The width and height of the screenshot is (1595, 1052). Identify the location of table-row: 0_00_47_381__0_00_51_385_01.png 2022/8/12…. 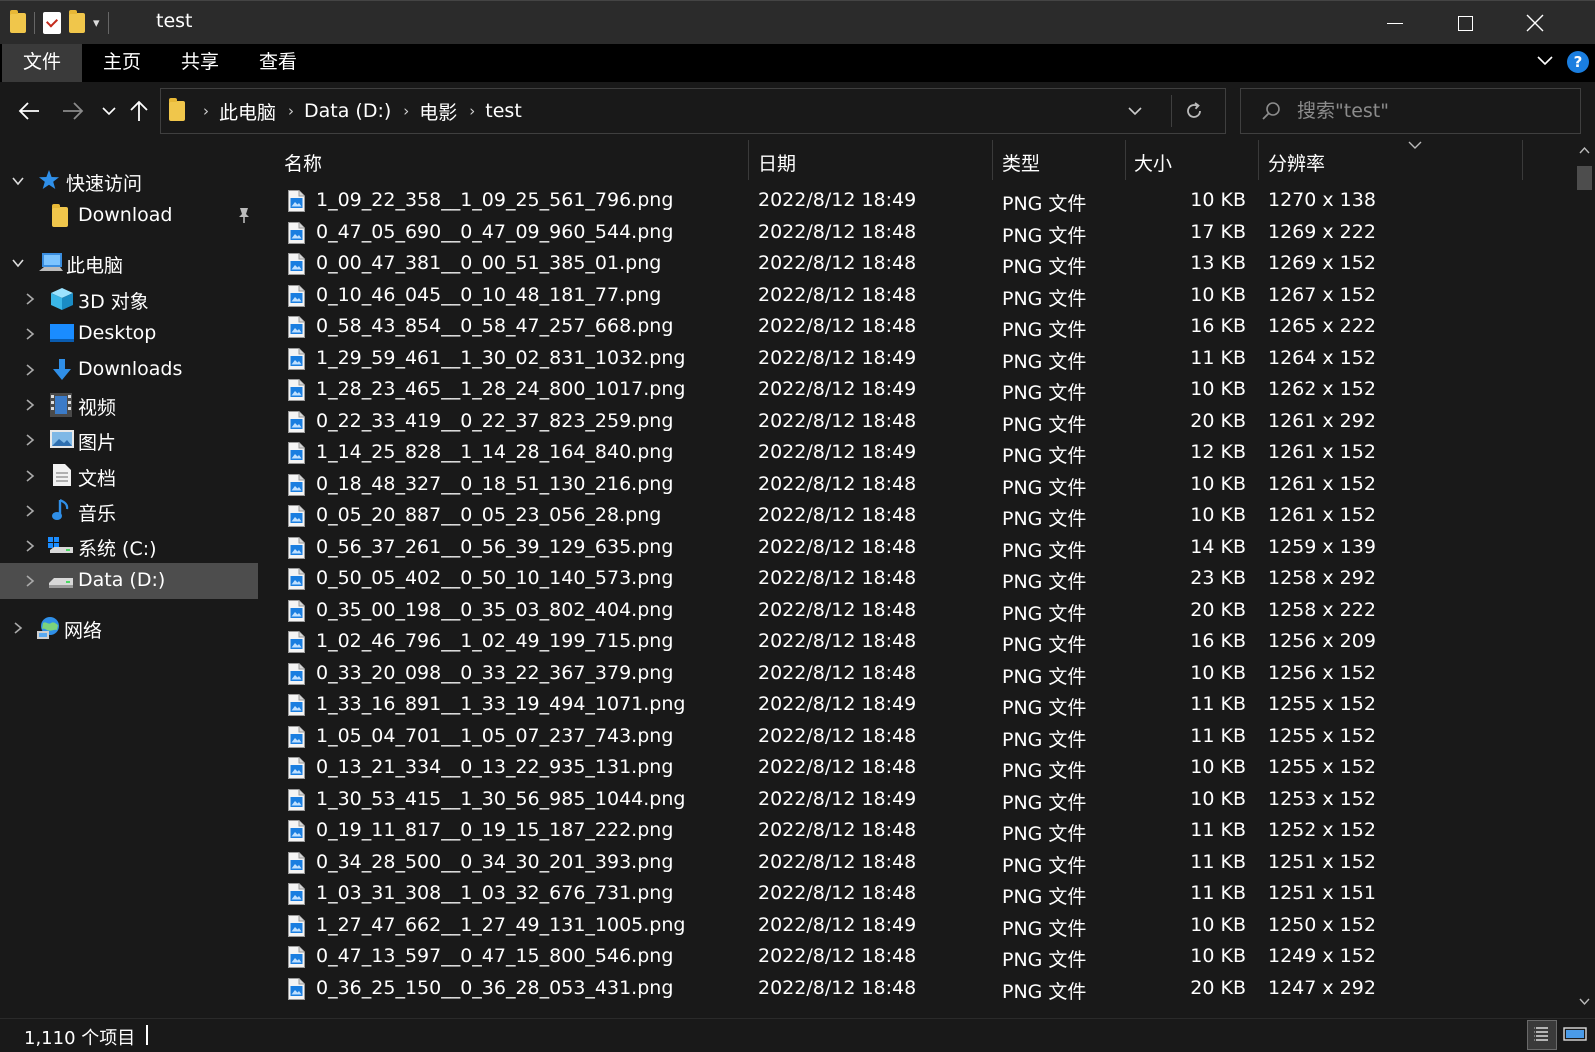
(919, 265).